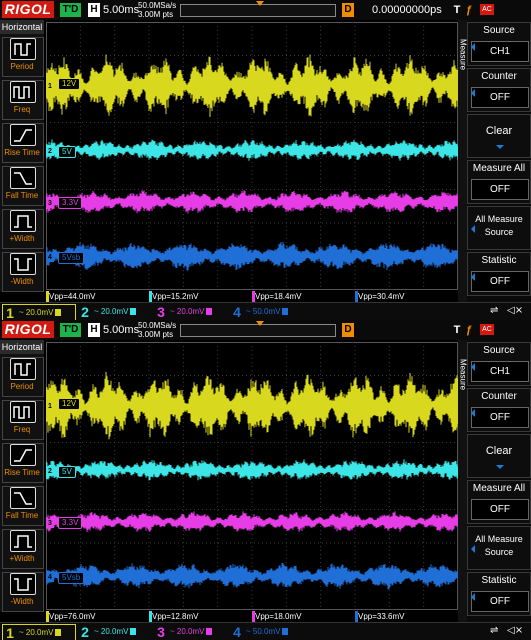 The height and width of the screenshot is (640, 531). What do you see at coordinates (499, 232) in the screenshot?
I see `label-line-2: Source` at bounding box center [499, 232].